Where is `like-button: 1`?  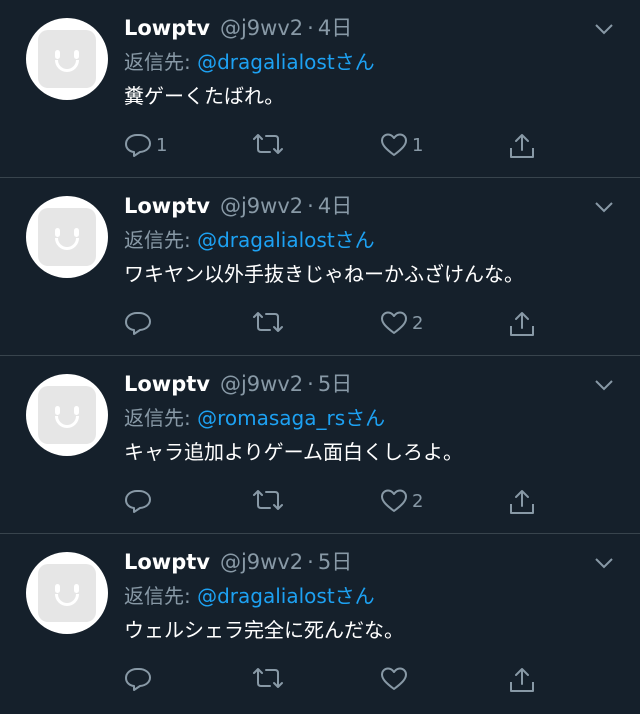 like-button: 1 is located at coordinates (401, 145).